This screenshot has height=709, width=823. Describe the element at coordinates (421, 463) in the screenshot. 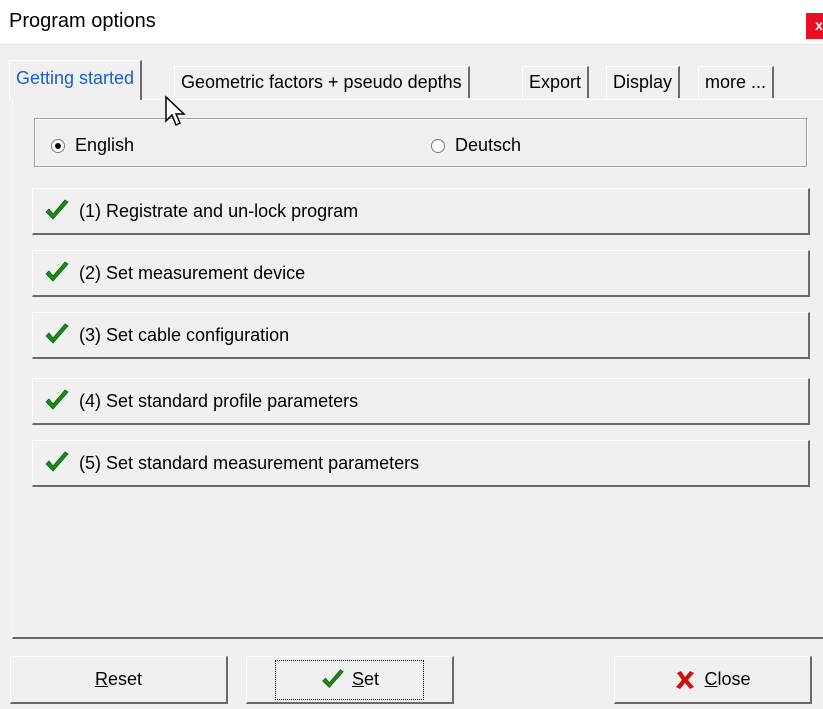

I see `step-button-measurement-parameters: (5) Set standard measurement parameters` at that location.